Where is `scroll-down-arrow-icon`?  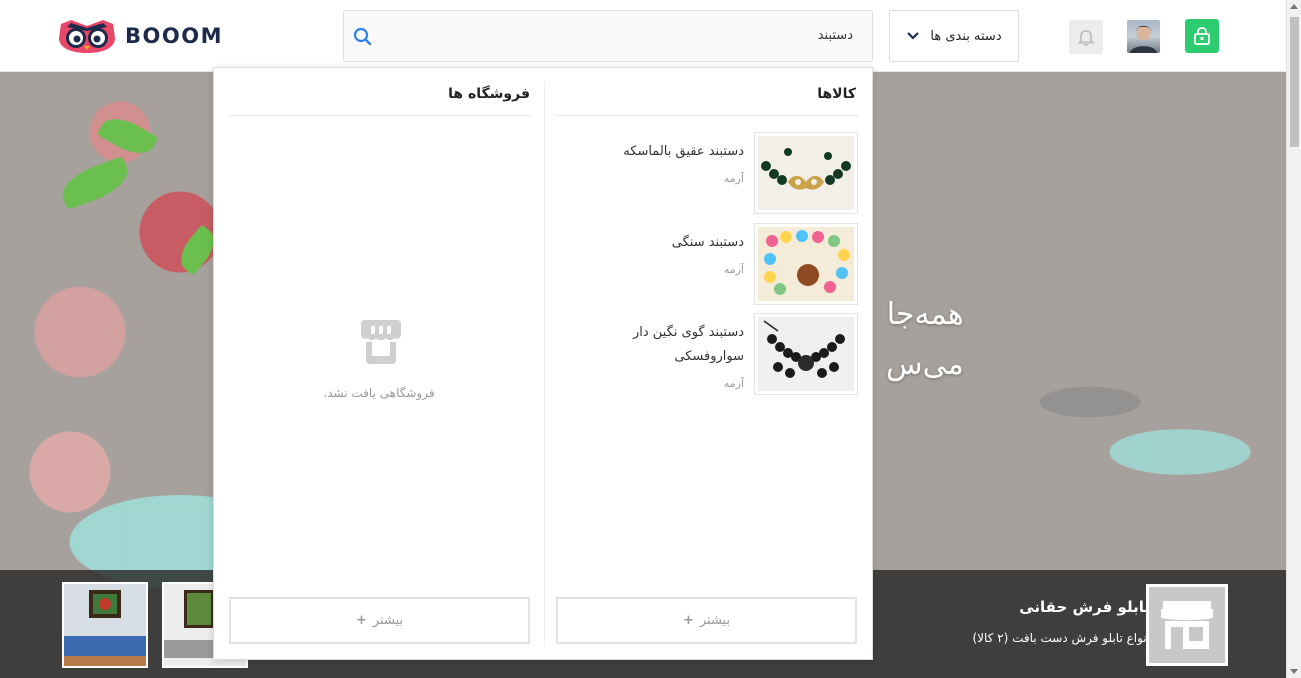
scroll-down-arrow-icon is located at coordinates (1294, 671).